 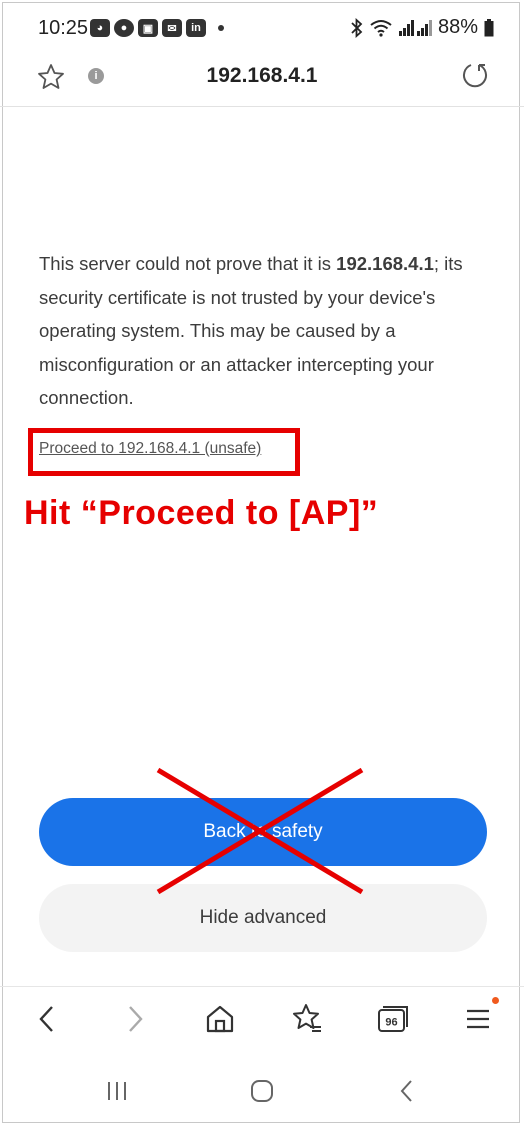 I want to click on back-nav-icon, so click(x=407, y=1091).